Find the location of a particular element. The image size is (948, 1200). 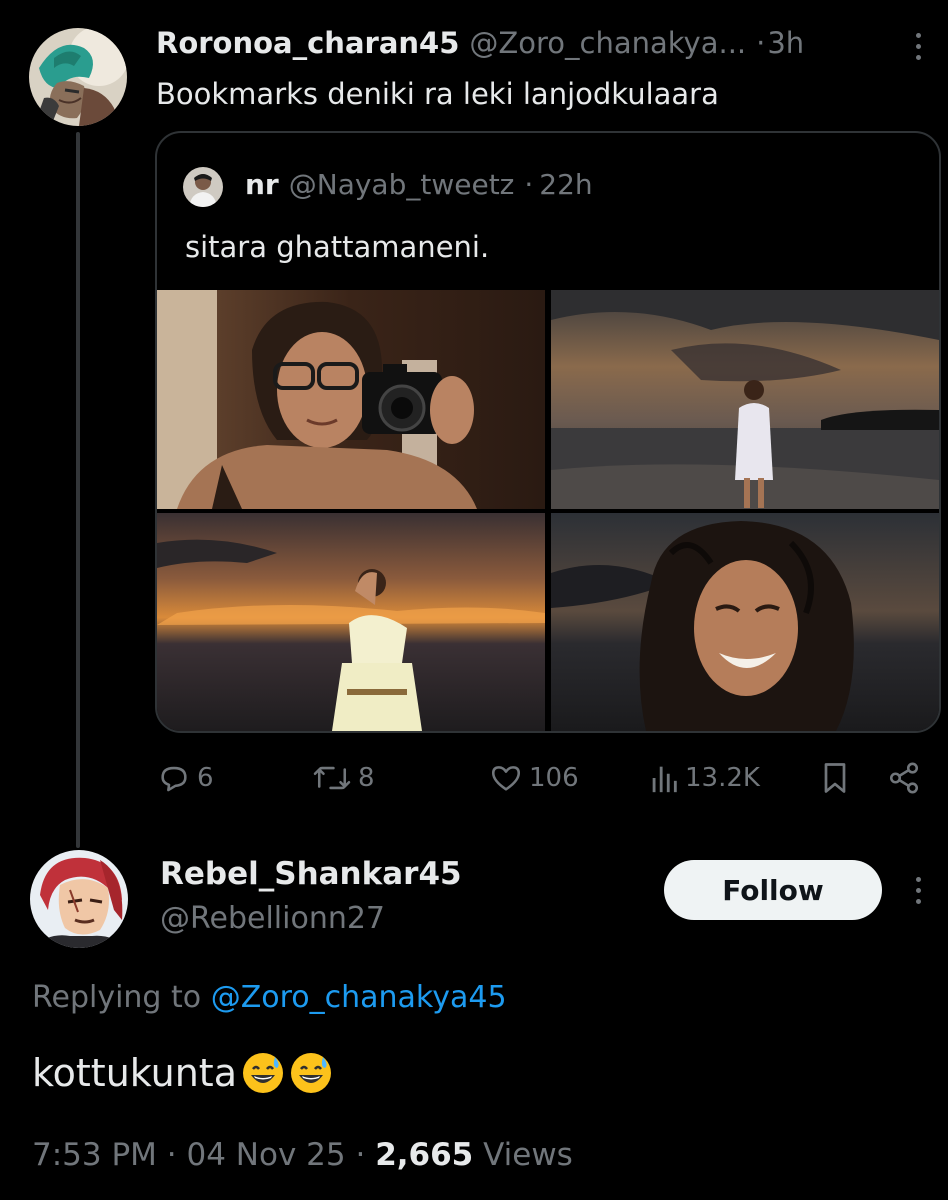

reply-time: 7:53 PM is located at coordinates (94, 1155).